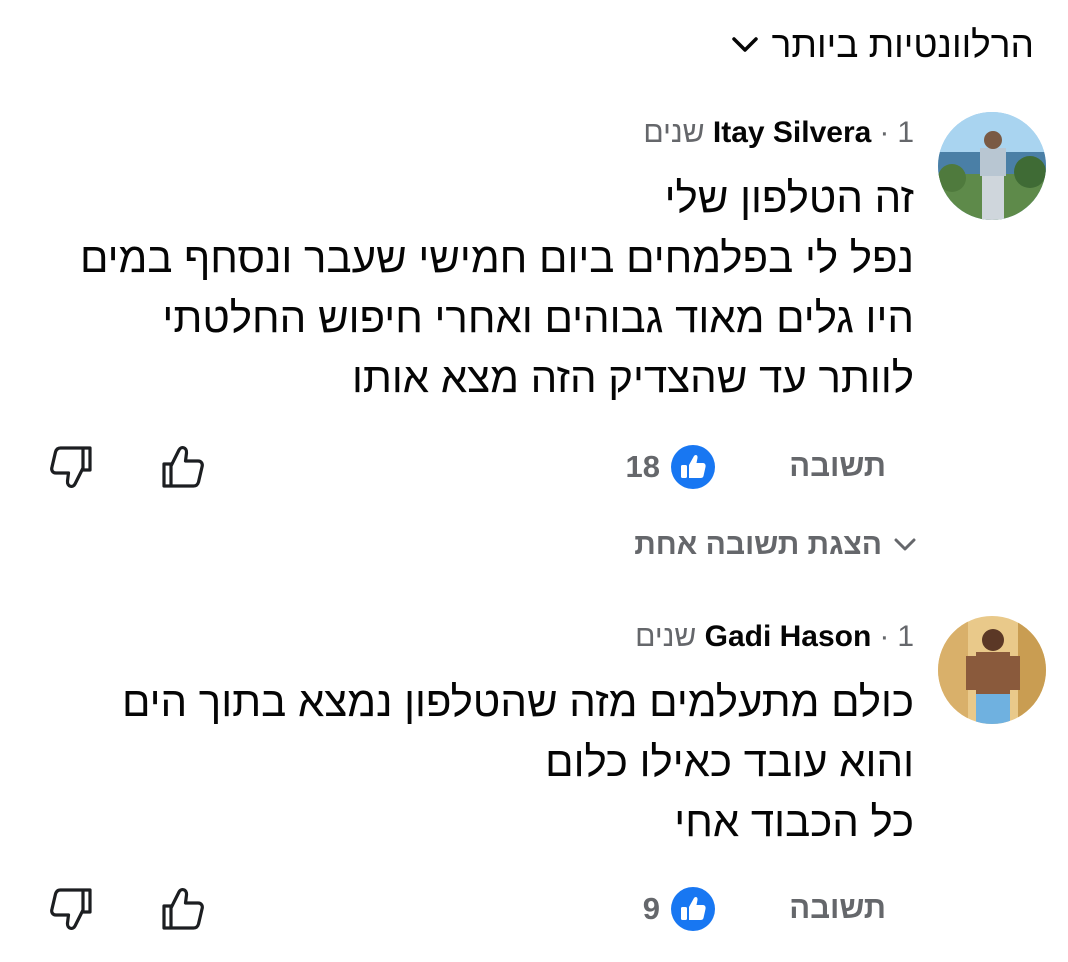  What do you see at coordinates (538, 317) in the screenshot?
I see `comment-line: היו גלים מאוד גבוהים ואחרי חיפוש החלטתי` at bounding box center [538, 317].